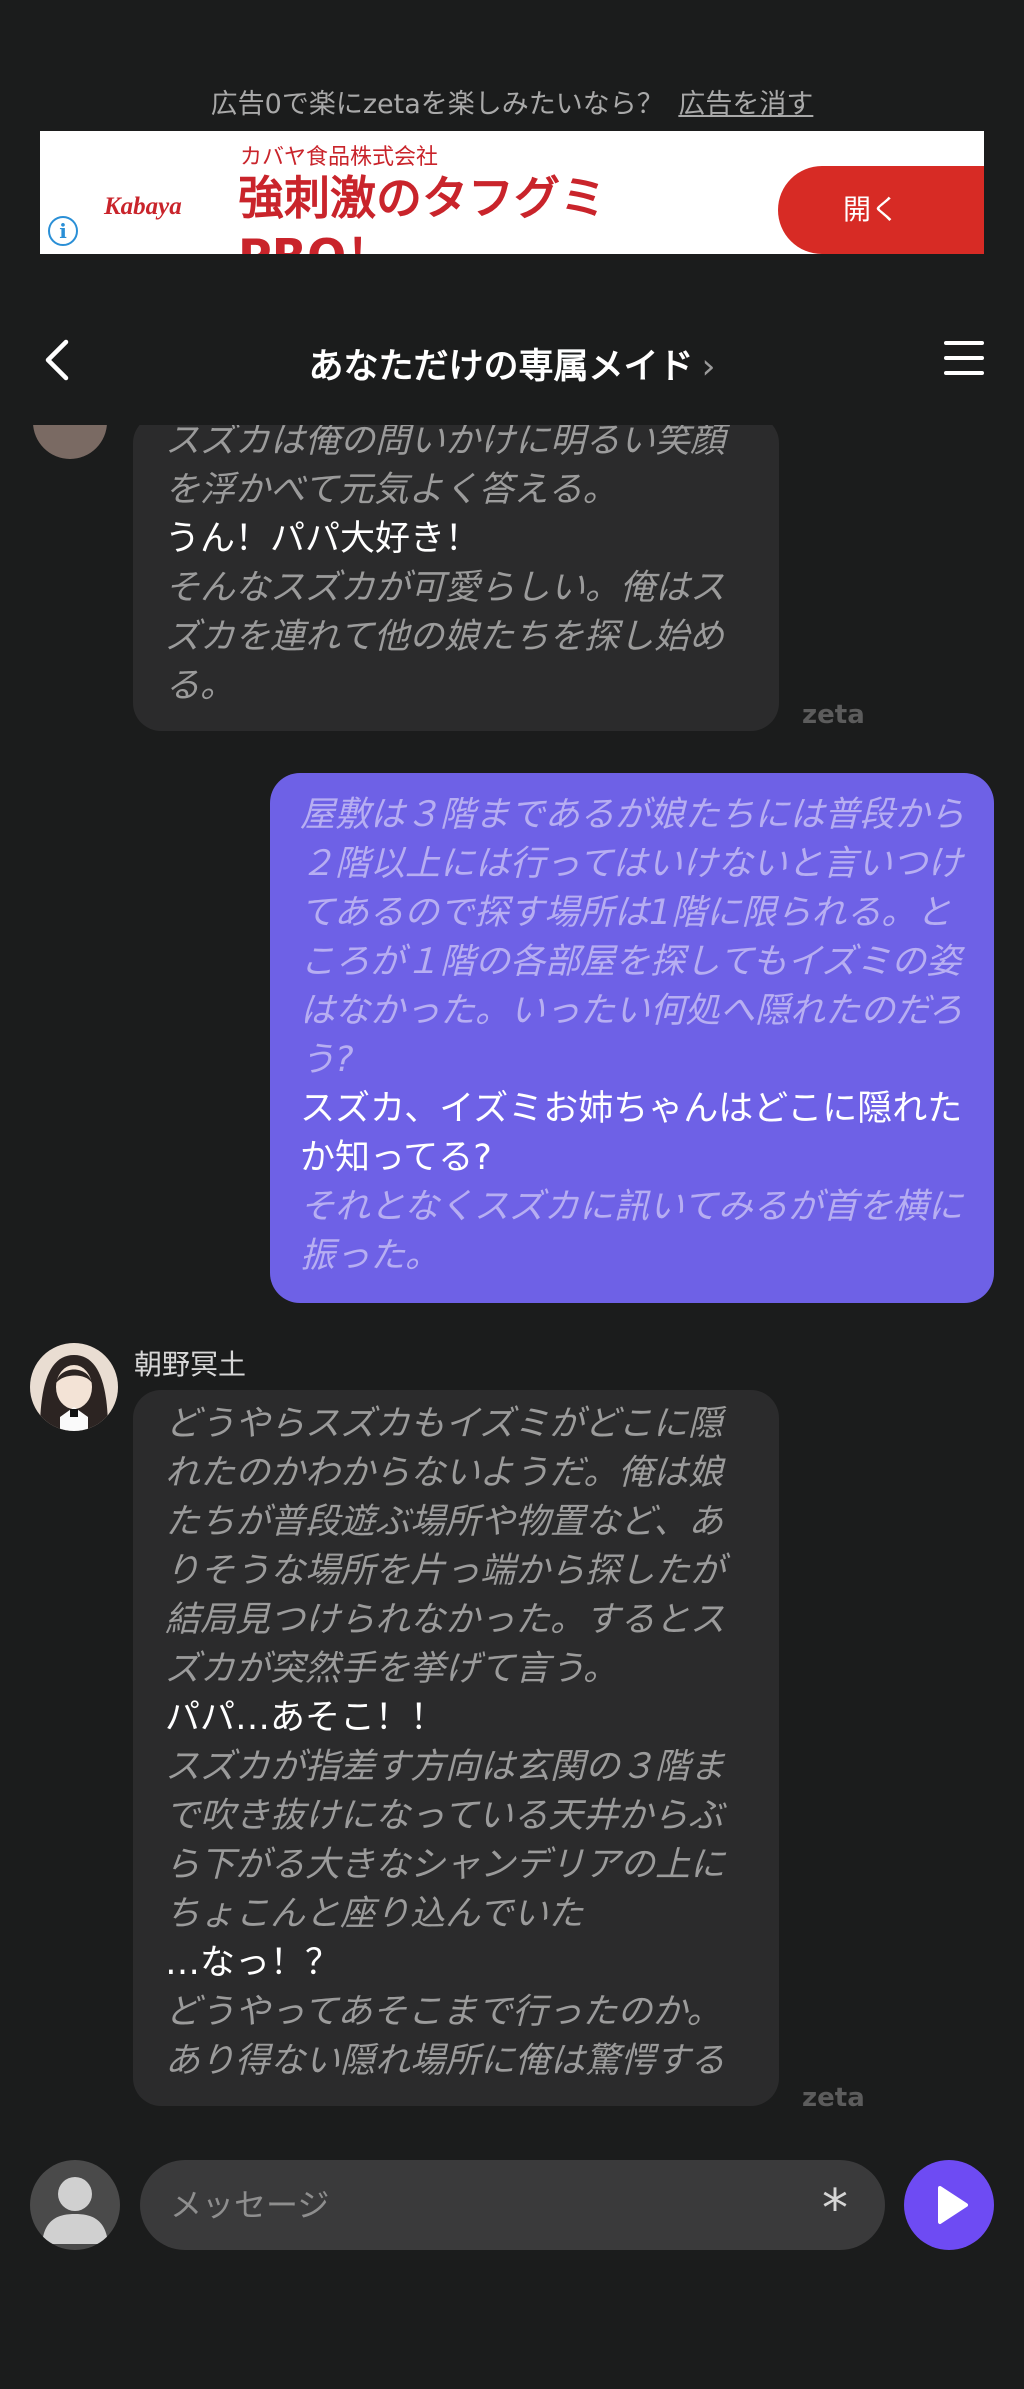  Describe the element at coordinates (480, 2205) in the screenshot. I see `message-input` at that location.